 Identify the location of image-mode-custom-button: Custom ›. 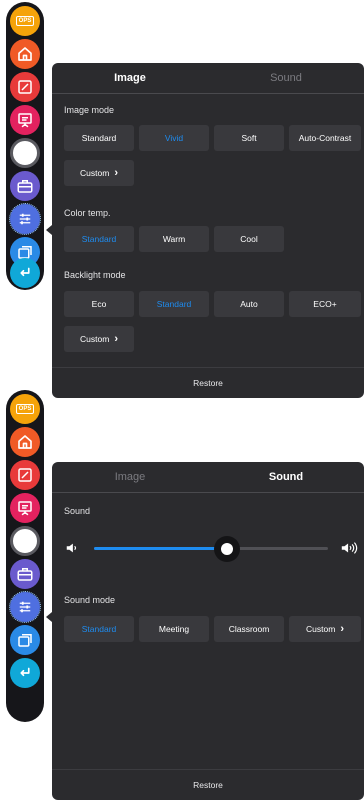
(99, 173).